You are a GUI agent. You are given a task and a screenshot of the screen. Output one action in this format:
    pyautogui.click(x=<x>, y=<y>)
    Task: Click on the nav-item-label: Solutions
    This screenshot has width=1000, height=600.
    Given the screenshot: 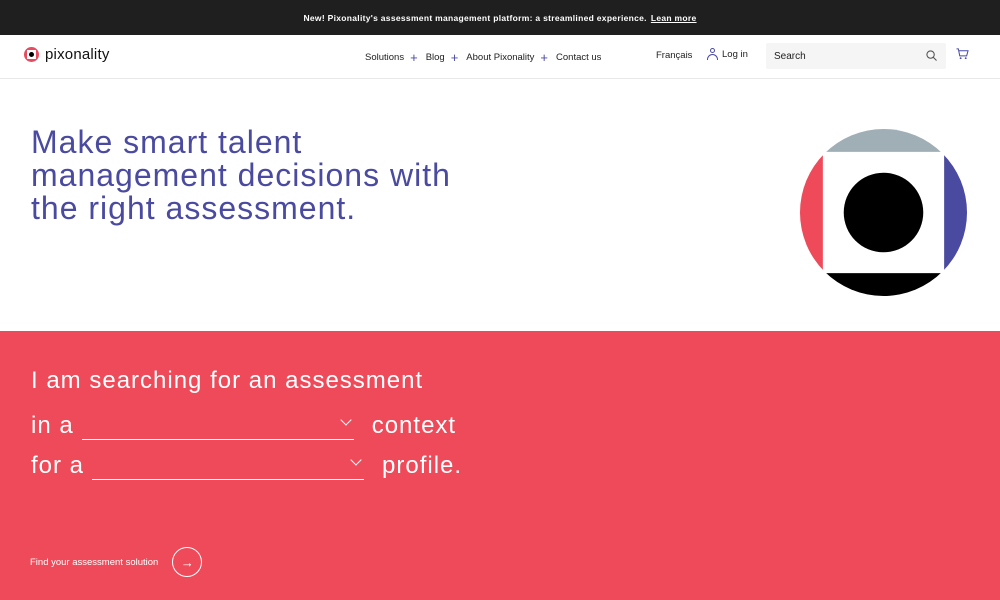 What is the action you would take?
    pyautogui.click(x=385, y=57)
    